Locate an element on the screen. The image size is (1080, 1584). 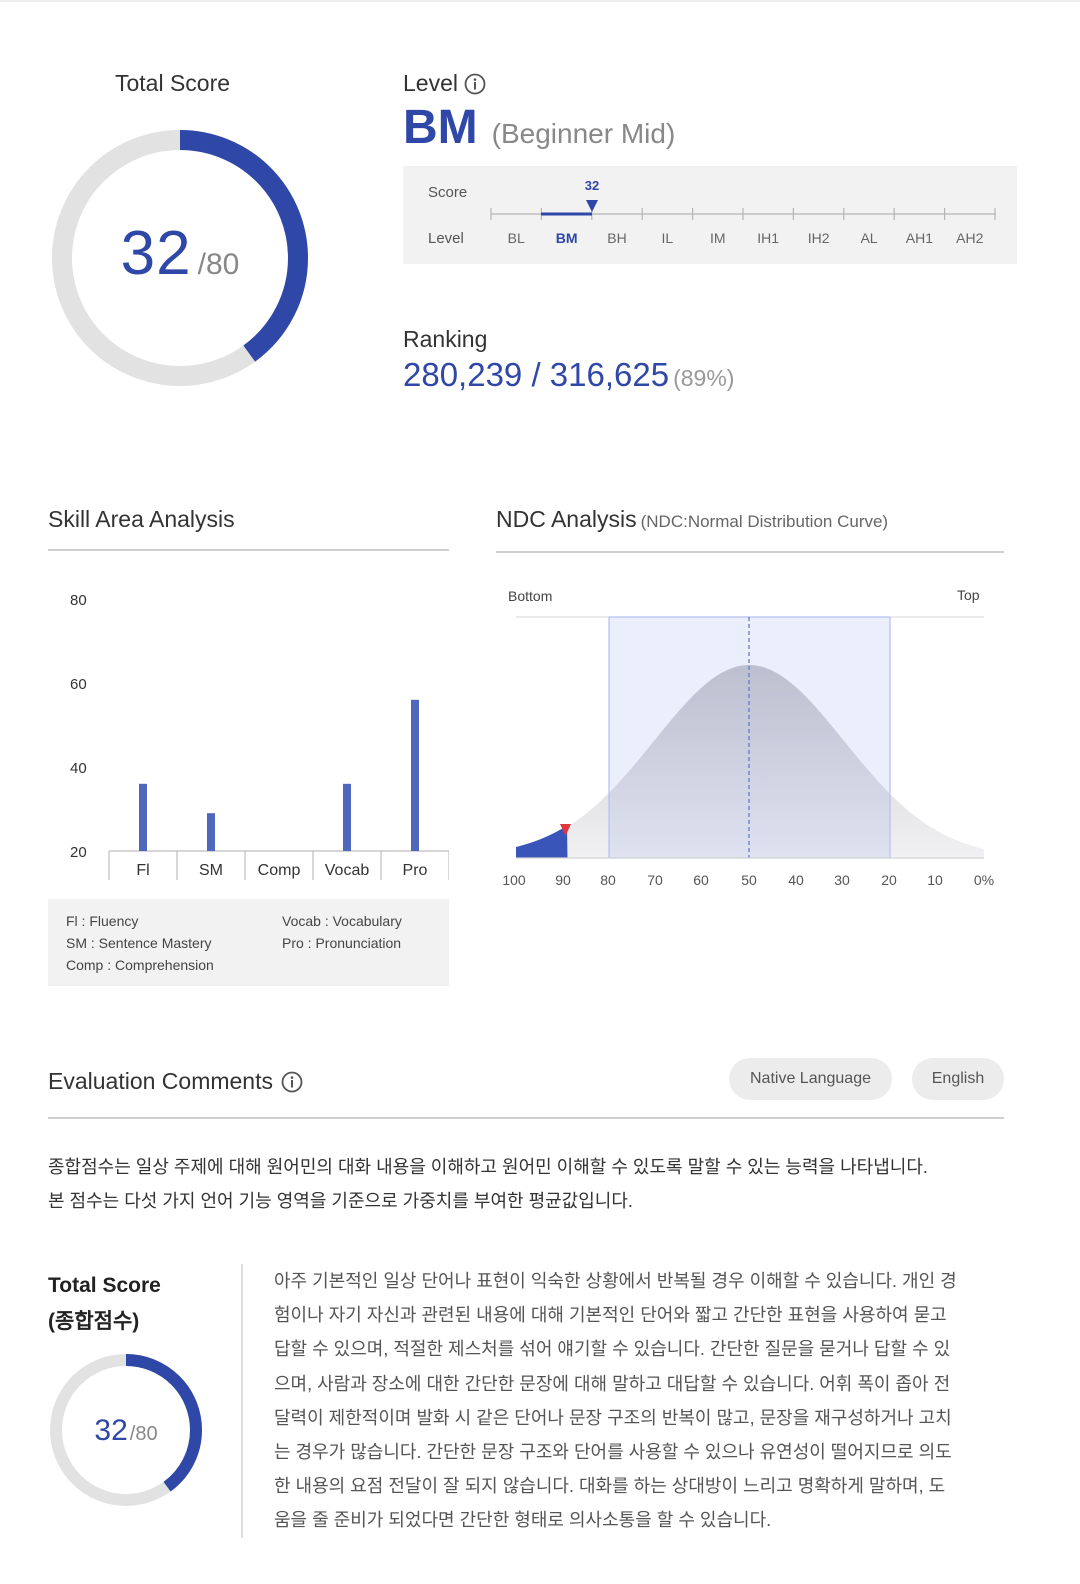
scale-level-bh: BH is located at coordinates (617, 238).